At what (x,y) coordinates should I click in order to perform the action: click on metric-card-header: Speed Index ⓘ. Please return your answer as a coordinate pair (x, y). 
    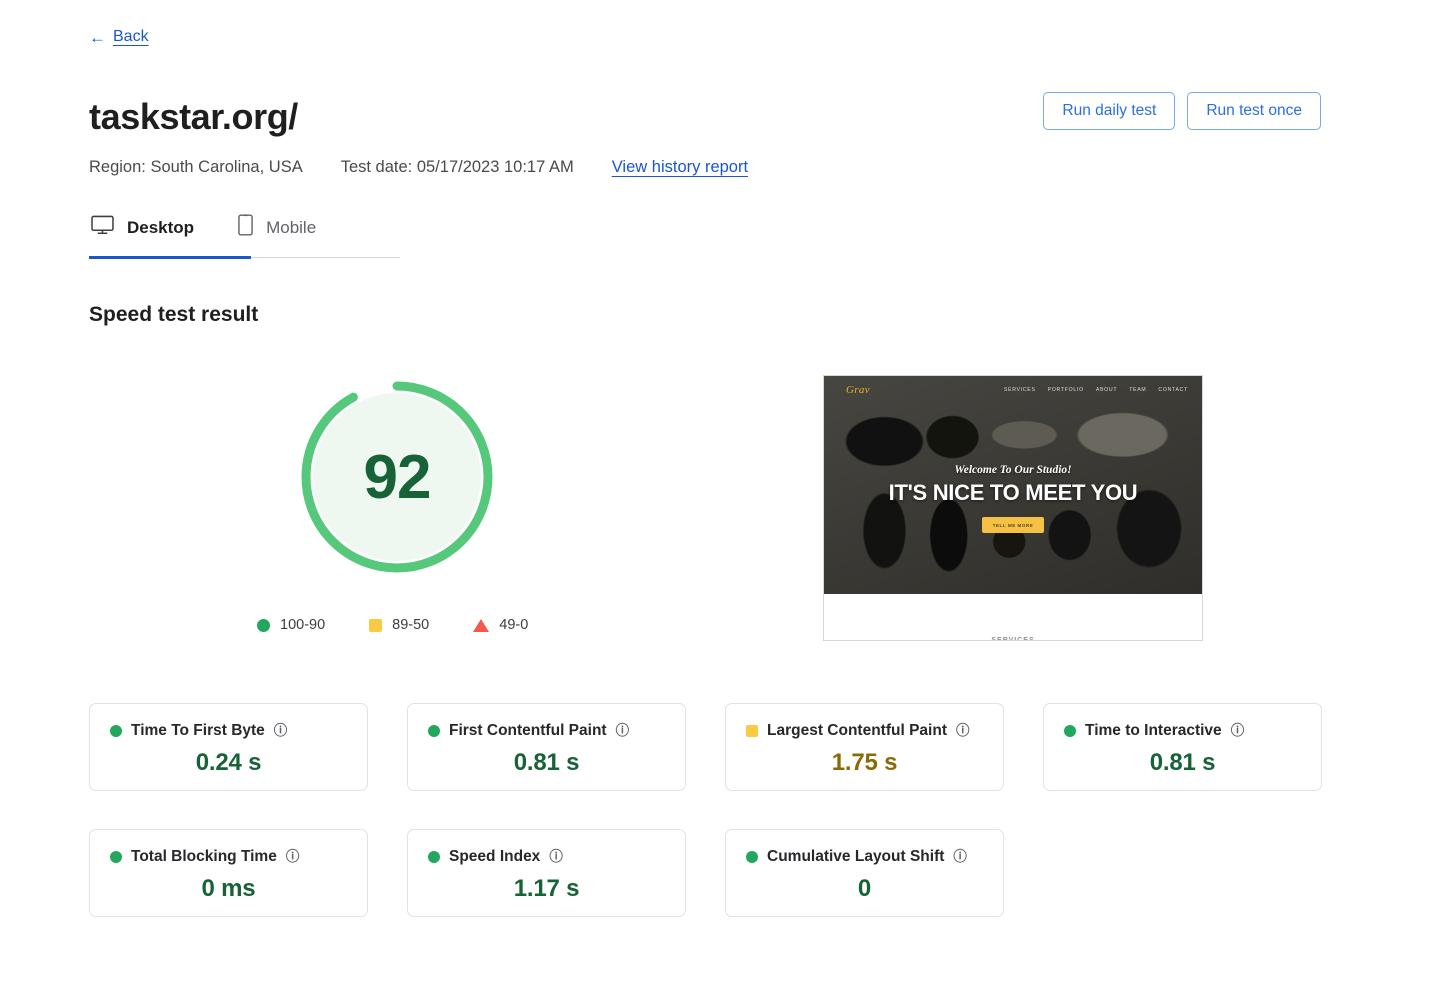
    Looking at the image, I should click on (546, 857).